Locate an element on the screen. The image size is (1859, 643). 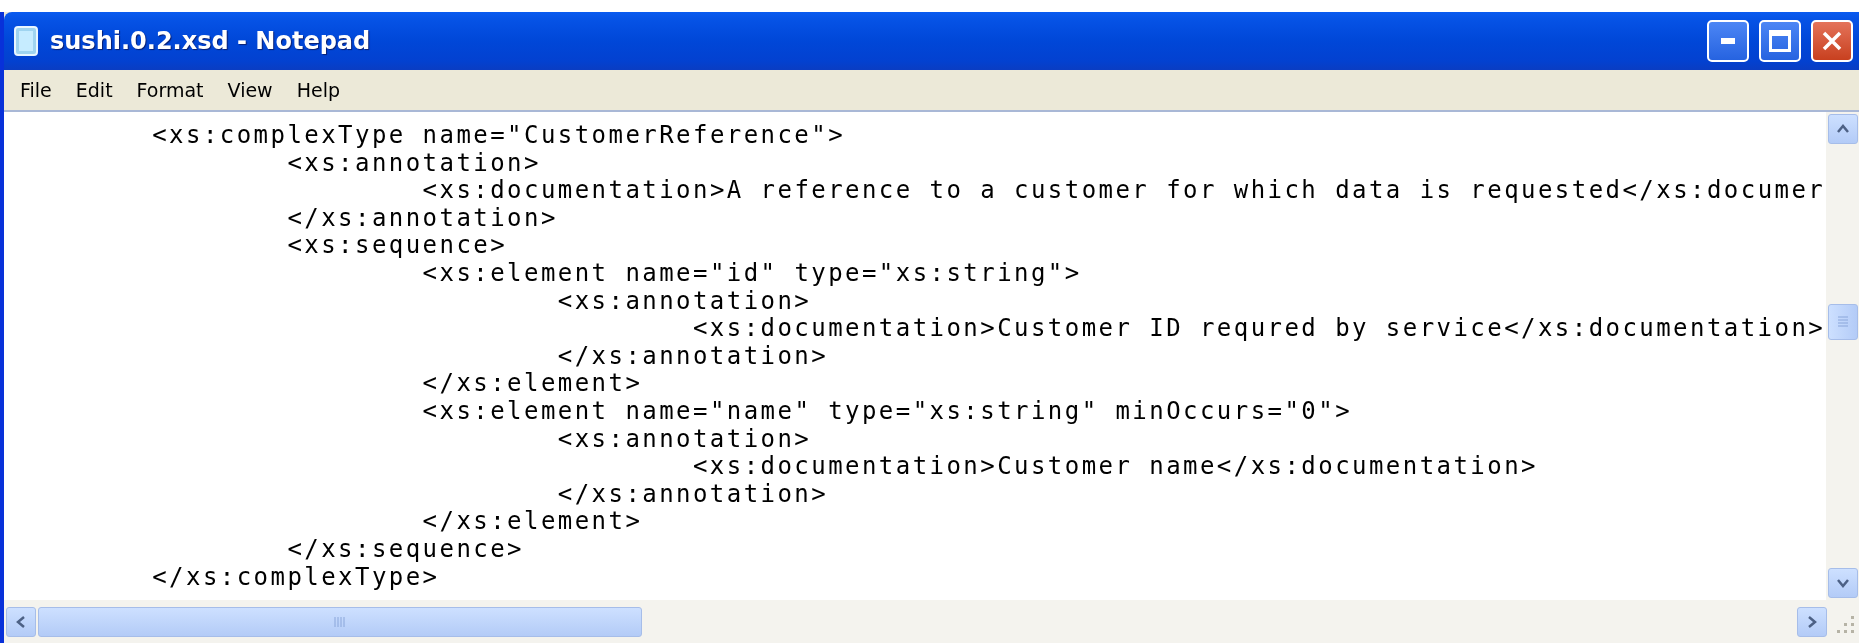
code-line: <xs:sequence> is located at coordinates (397, 246).